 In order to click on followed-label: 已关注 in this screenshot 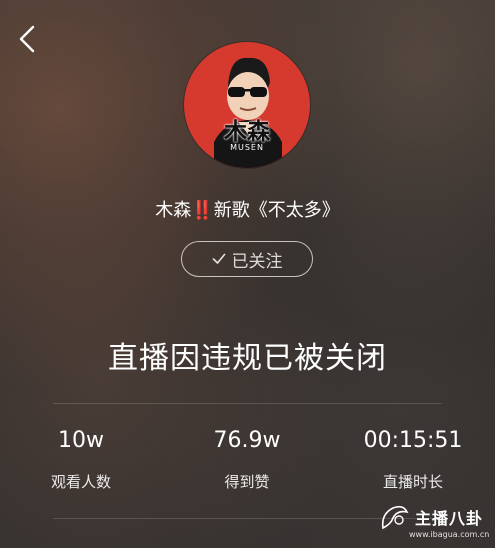, I will do `click(257, 261)`.